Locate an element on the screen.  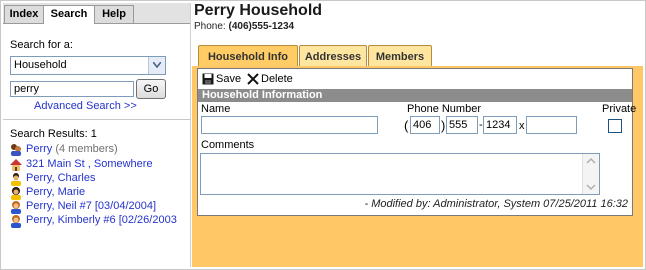
search-for-label: Search for a: is located at coordinates (41, 45).